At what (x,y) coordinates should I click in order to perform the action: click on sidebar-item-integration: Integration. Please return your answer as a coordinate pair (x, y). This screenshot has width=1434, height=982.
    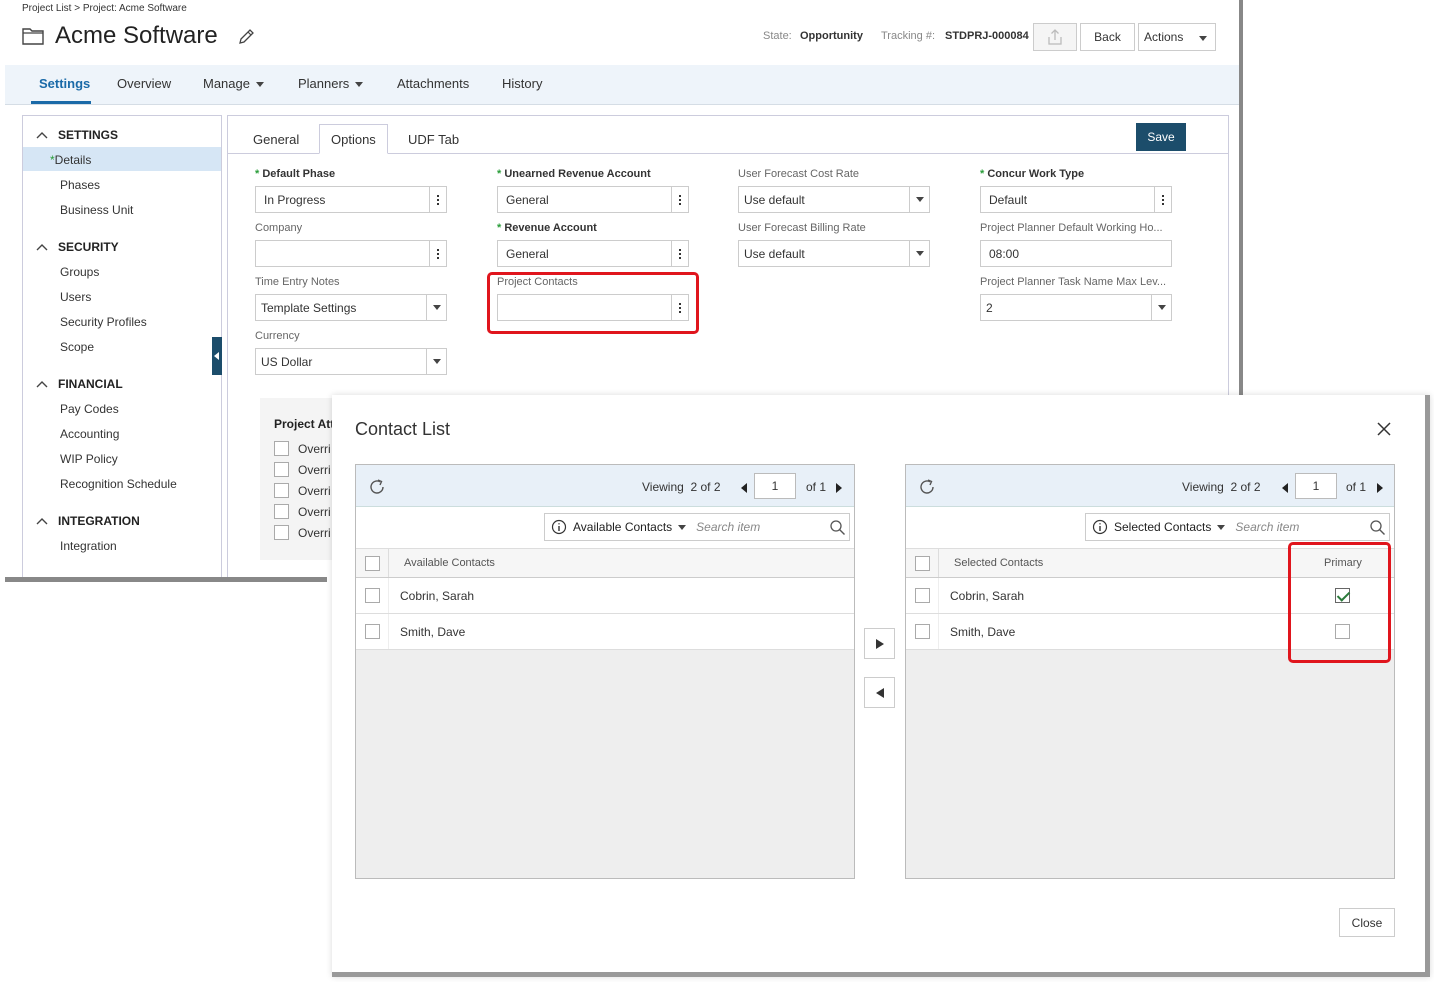
    Looking at the image, I should click on (88, 546).